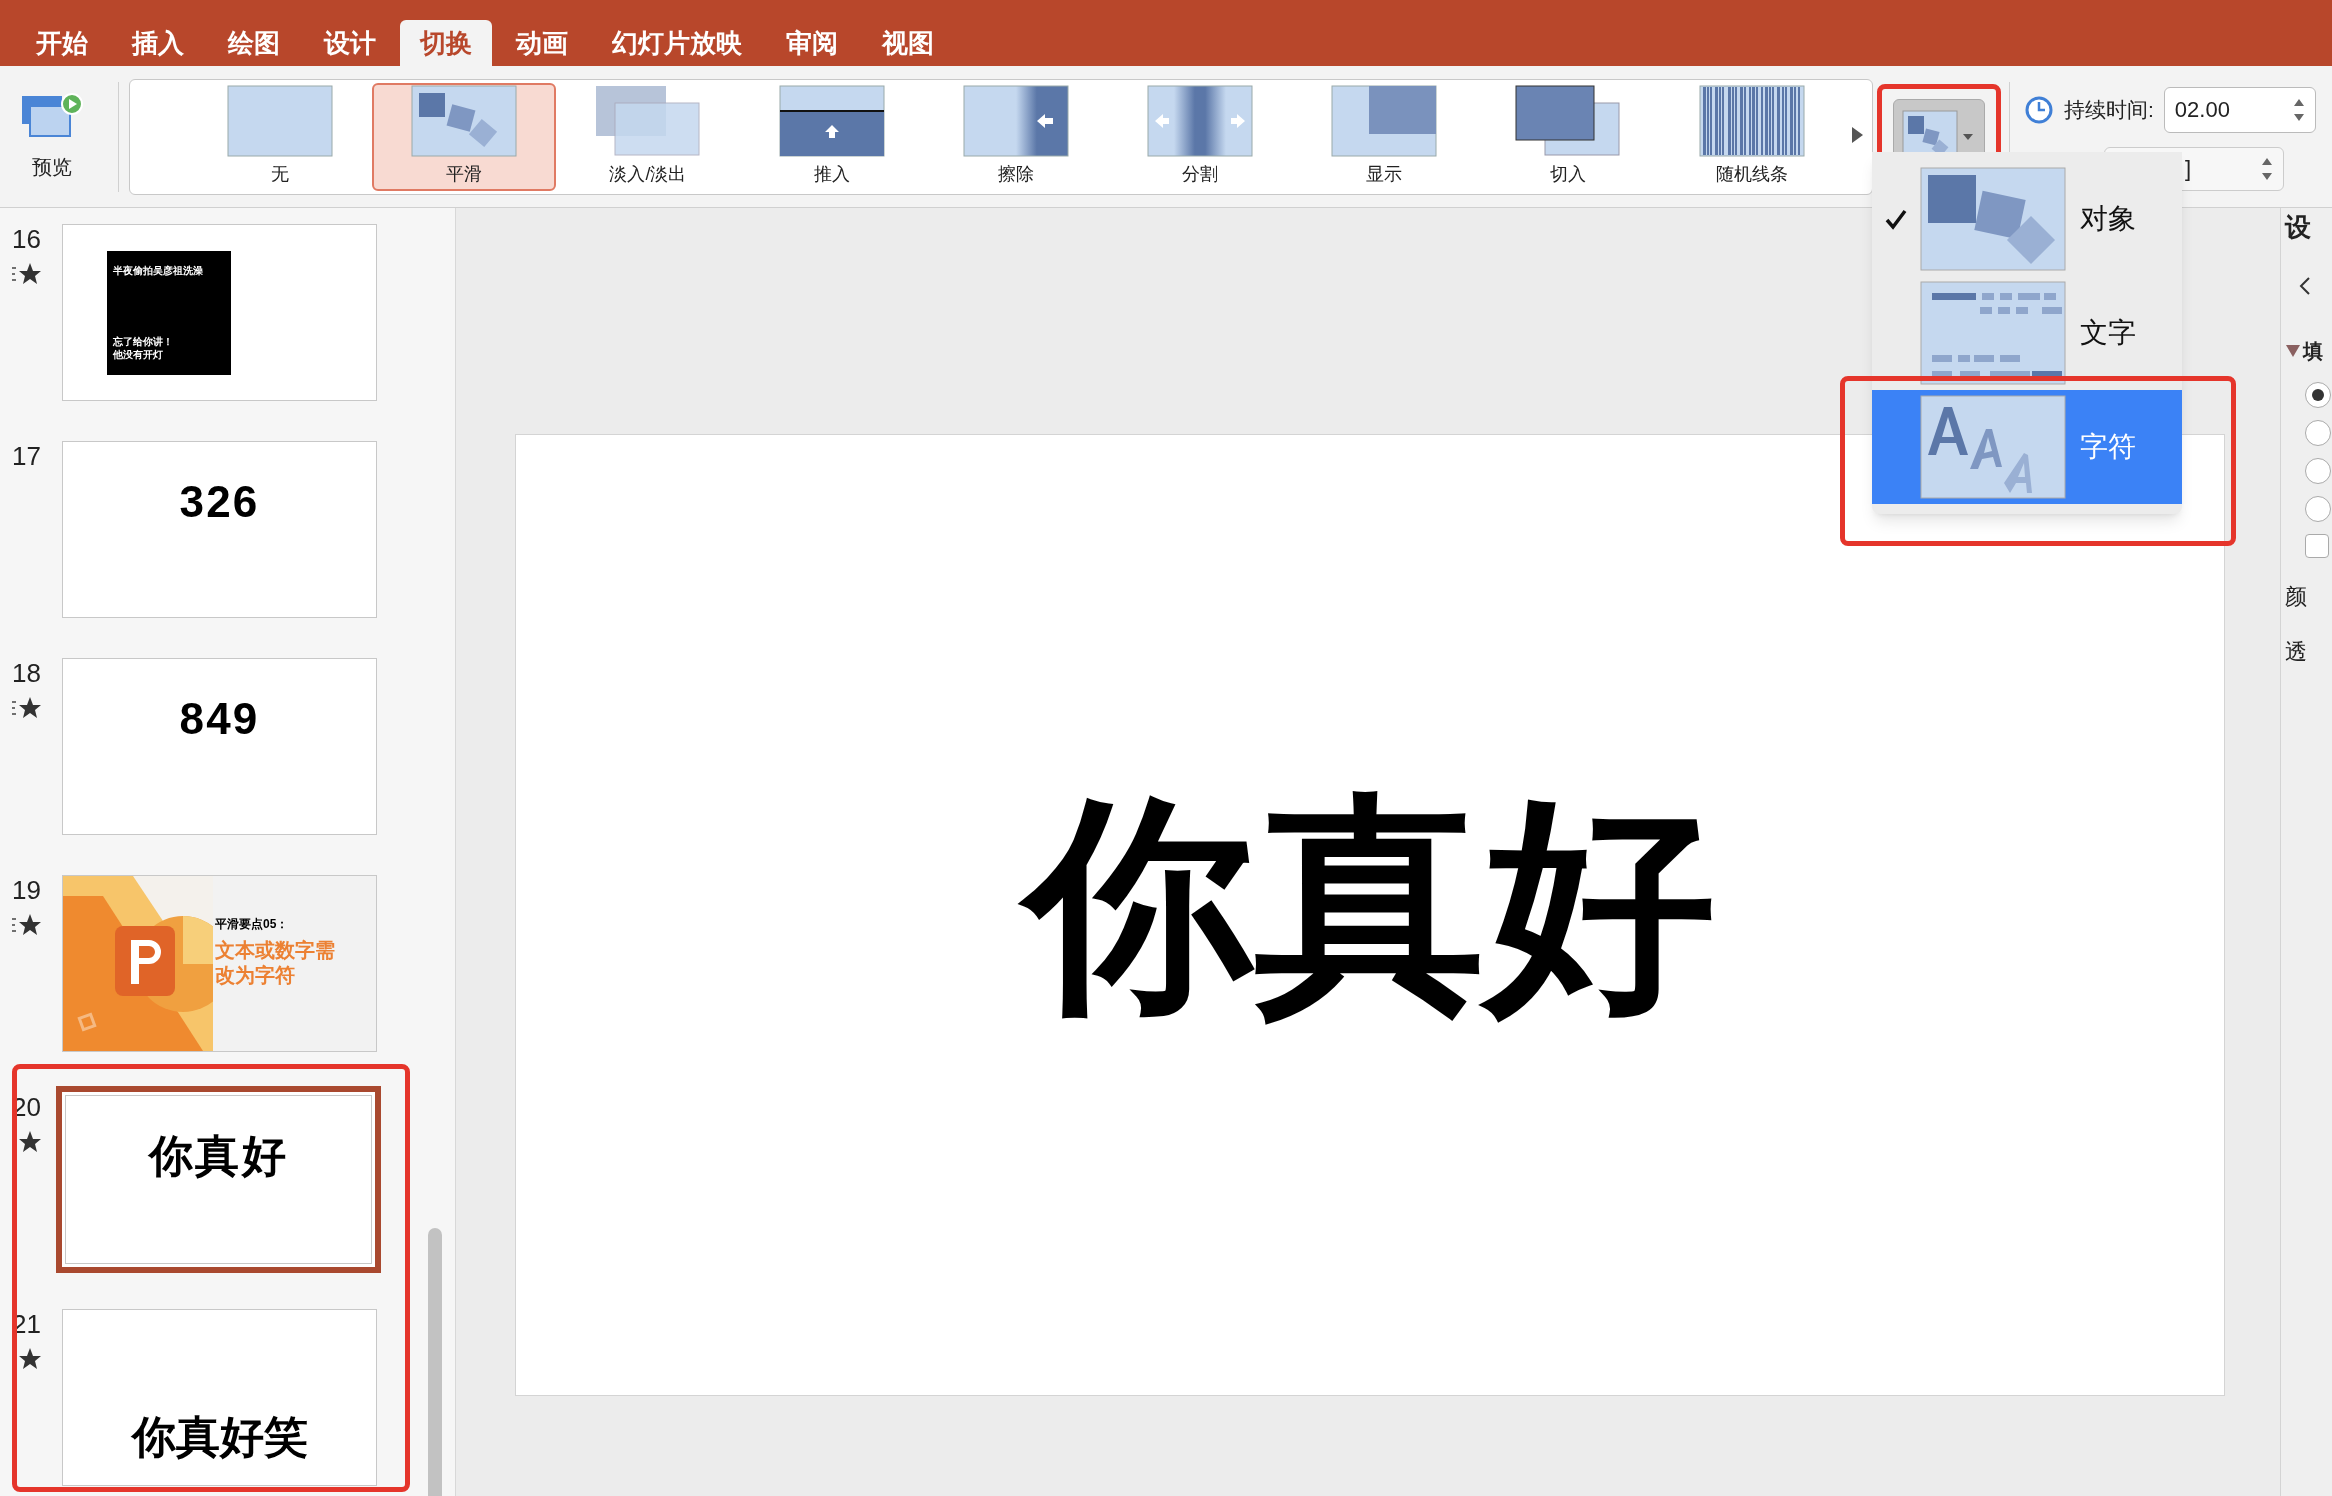 This screenshot has height=1496, width=2332. Describe the element at coordinates (158, 43) in the screenshot. I see `ribbon-tab: 插入` at that location.